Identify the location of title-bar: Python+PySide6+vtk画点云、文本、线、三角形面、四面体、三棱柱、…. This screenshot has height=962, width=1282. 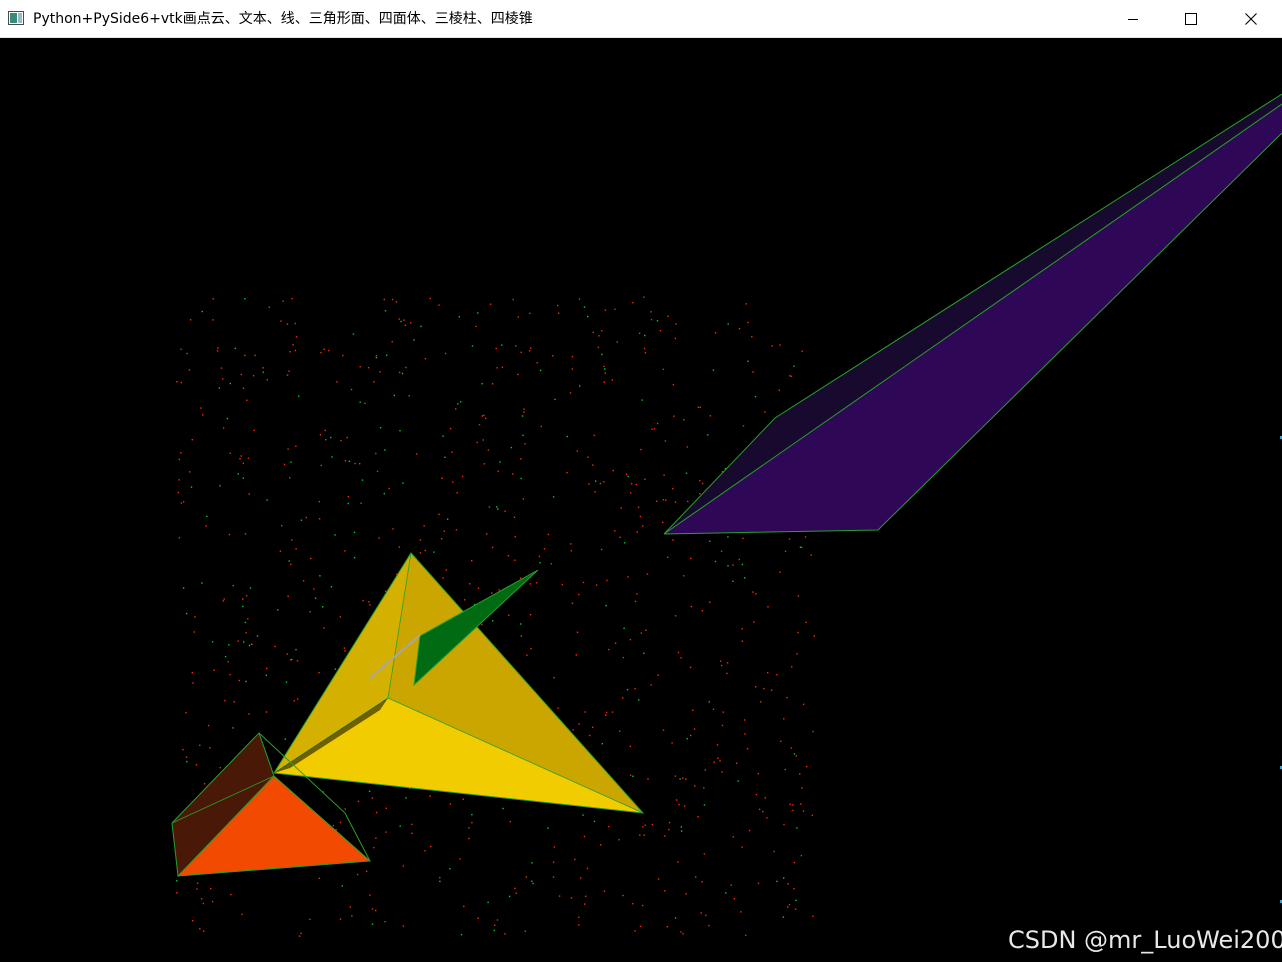
(641, 19).